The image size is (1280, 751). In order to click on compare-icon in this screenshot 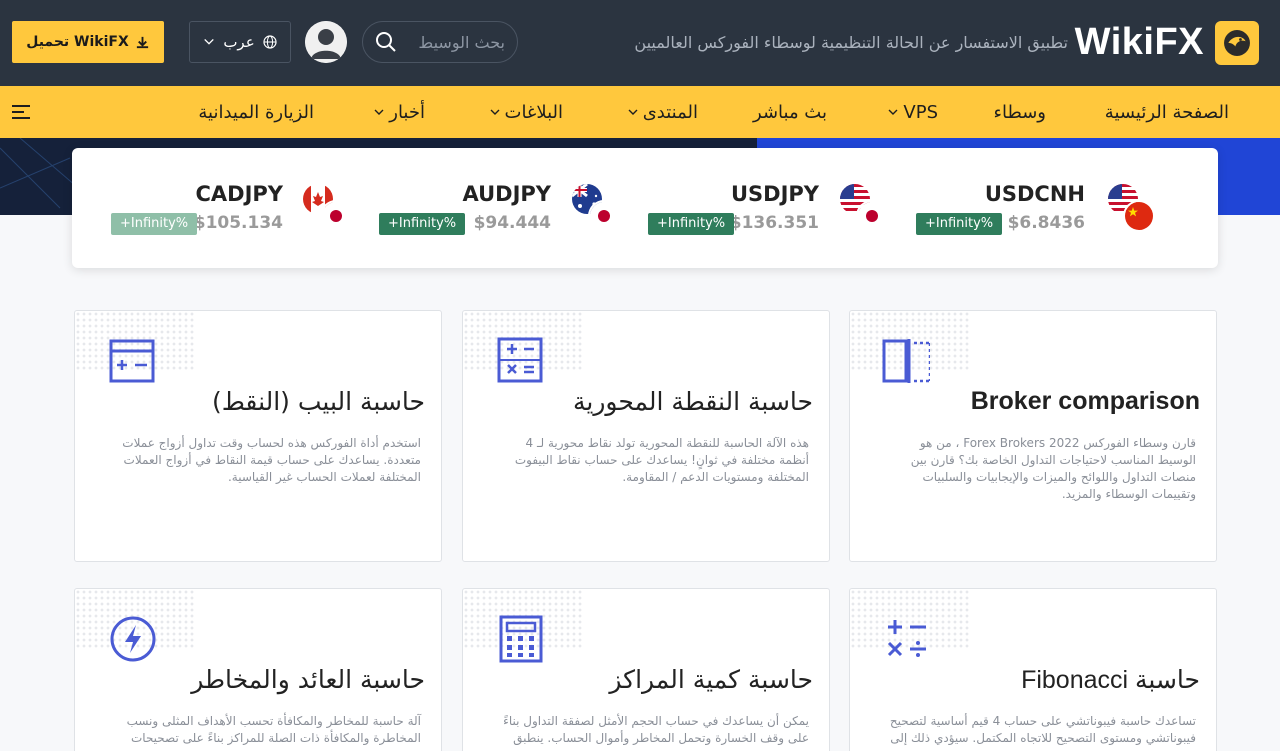, I will do `click(906, 361)`.